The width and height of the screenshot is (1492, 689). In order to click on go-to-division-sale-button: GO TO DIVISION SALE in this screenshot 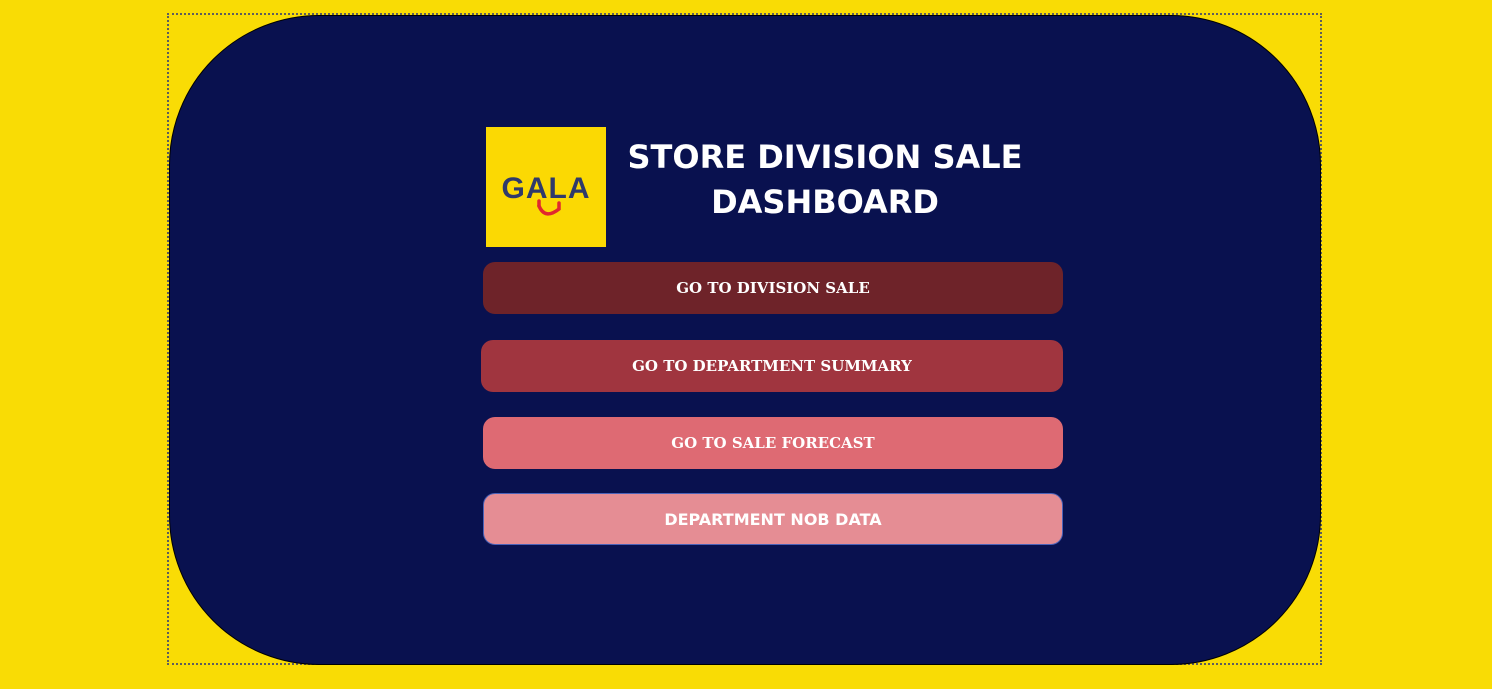, I will do `click(773, 288)`.